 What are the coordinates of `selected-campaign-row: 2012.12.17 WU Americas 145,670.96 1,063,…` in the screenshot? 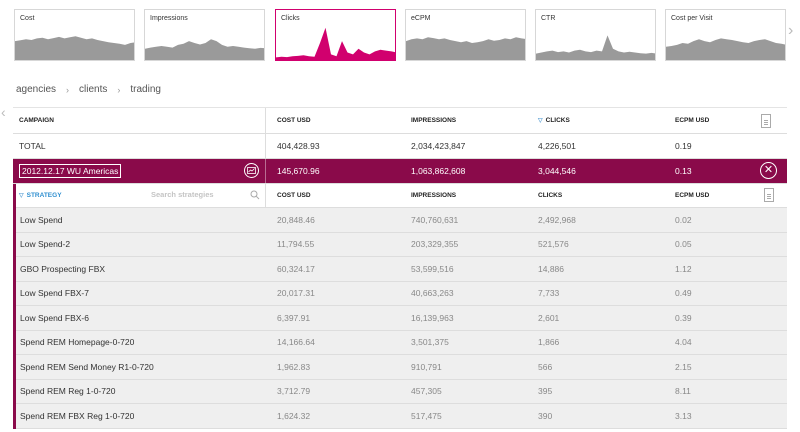 It's located at (400, 171).